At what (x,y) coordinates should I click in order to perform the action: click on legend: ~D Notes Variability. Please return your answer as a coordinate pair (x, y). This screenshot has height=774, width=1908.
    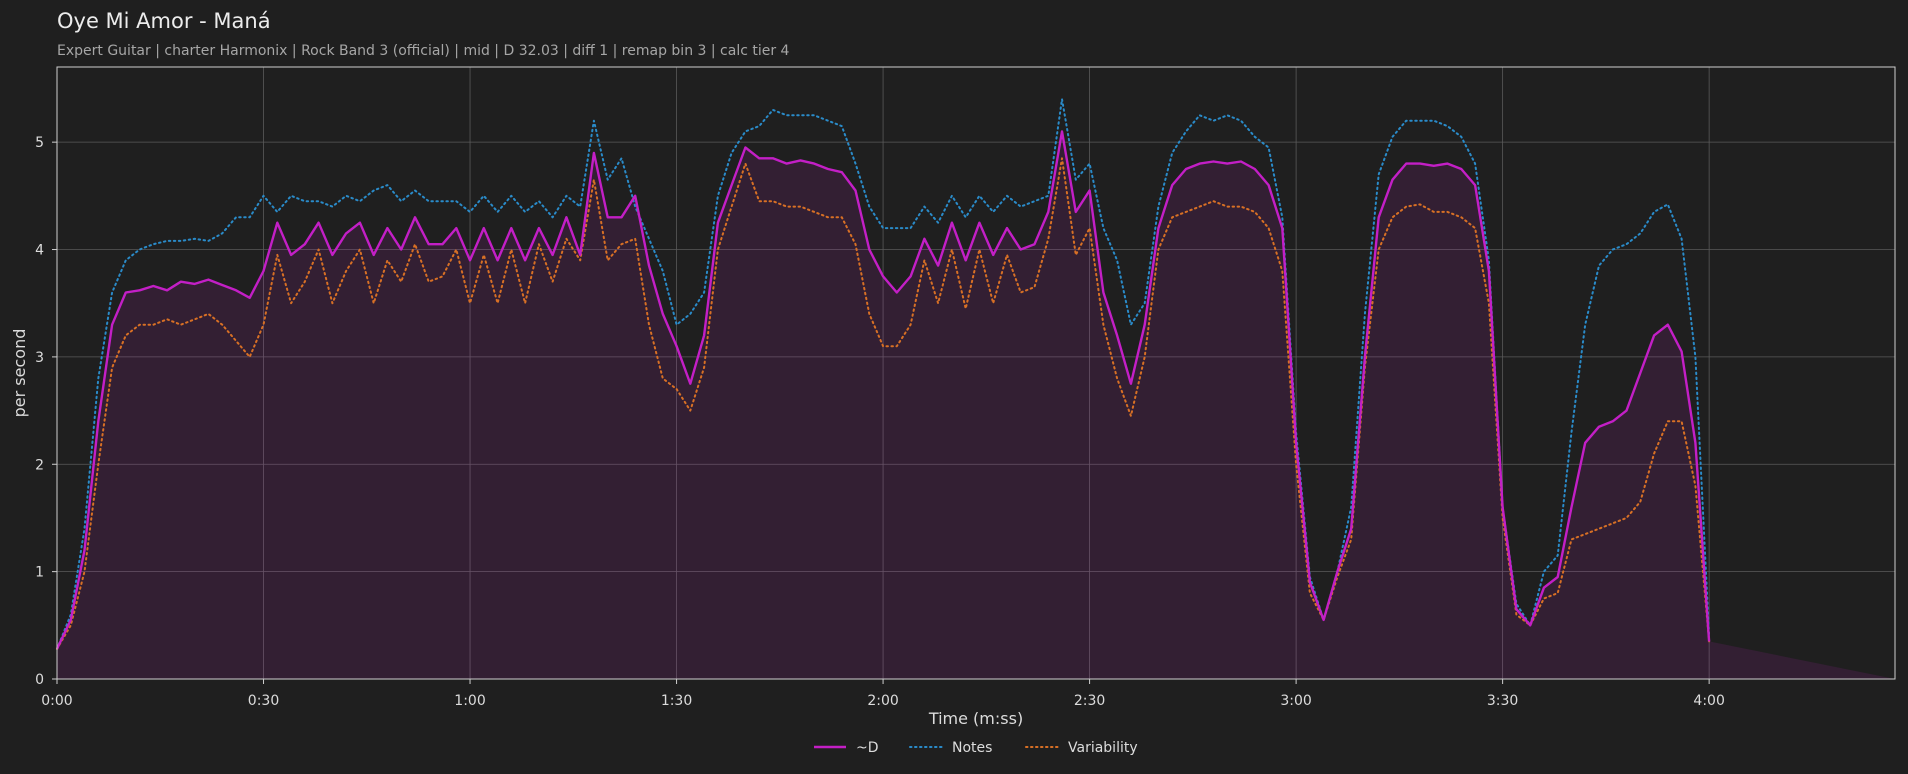
    Looking at the image, I should click on (976, 748).